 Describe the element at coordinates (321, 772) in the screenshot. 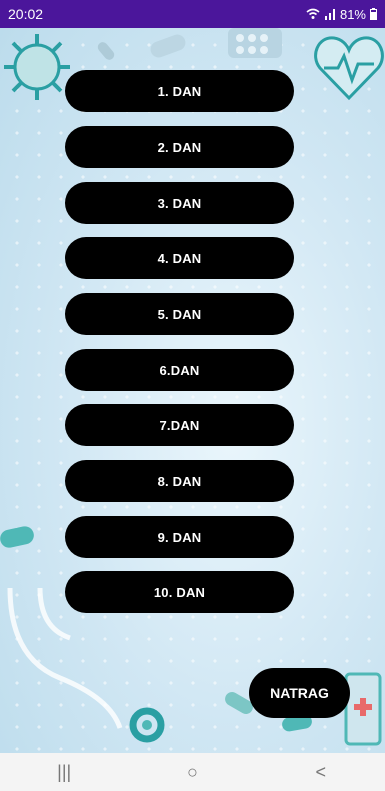

I see `back-nav-button: <` at that location.